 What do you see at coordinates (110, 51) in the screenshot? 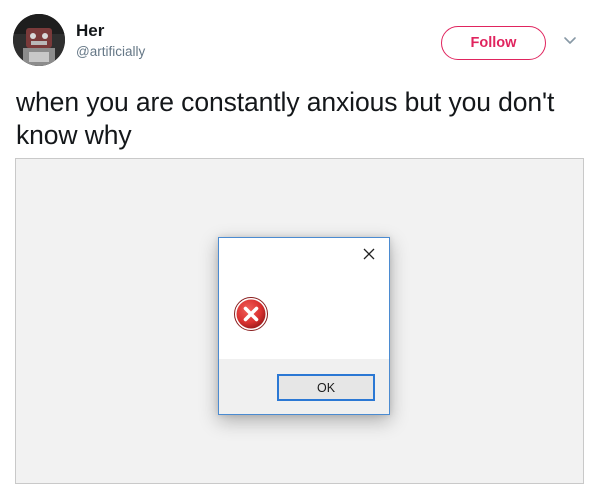
I see `user-handle: @artificially` at bounding box center [110, 51].